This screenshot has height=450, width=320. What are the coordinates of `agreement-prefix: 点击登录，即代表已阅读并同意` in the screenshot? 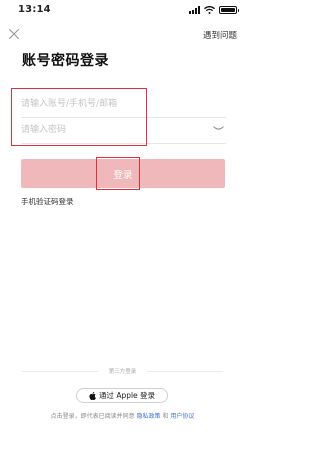 It's located at (92, 416).